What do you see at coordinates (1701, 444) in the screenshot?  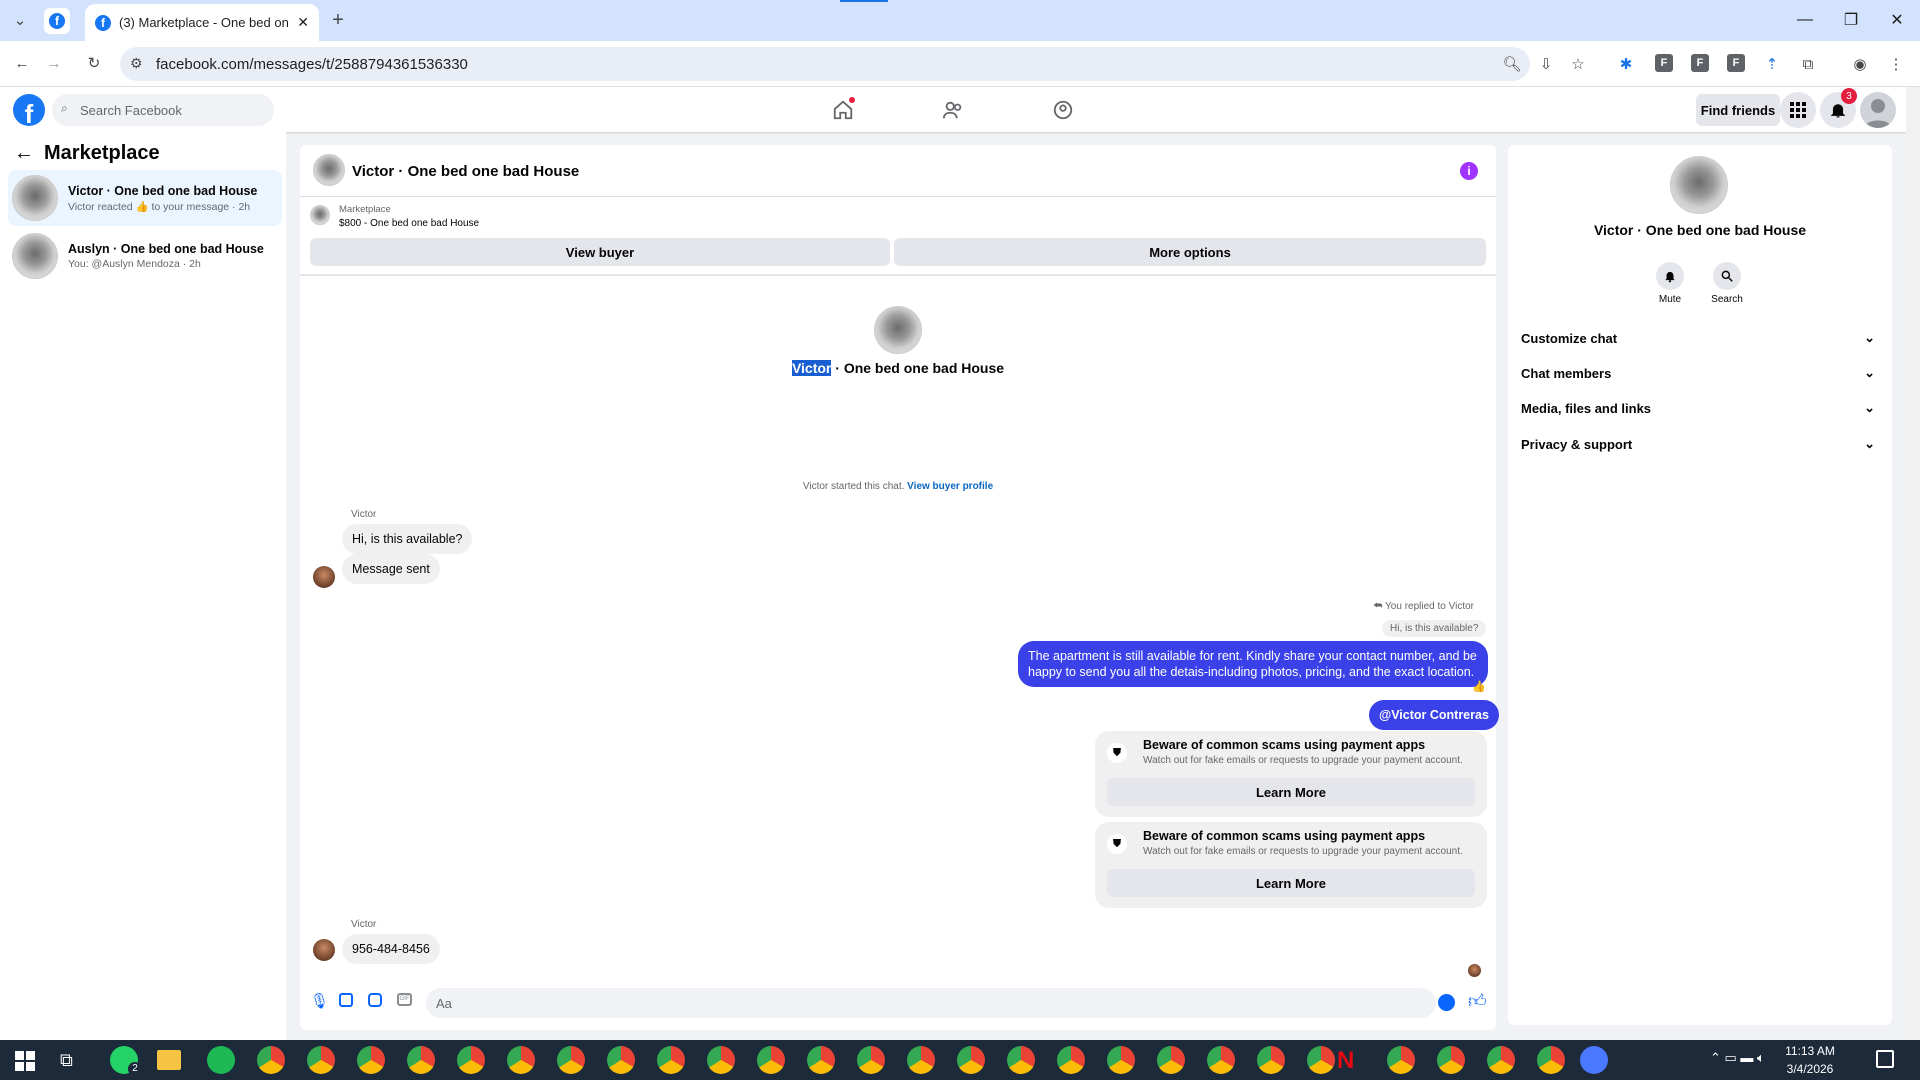 I see `privacy-support-section: Privacy & support ⌄` at bounding box center [1701, 444].